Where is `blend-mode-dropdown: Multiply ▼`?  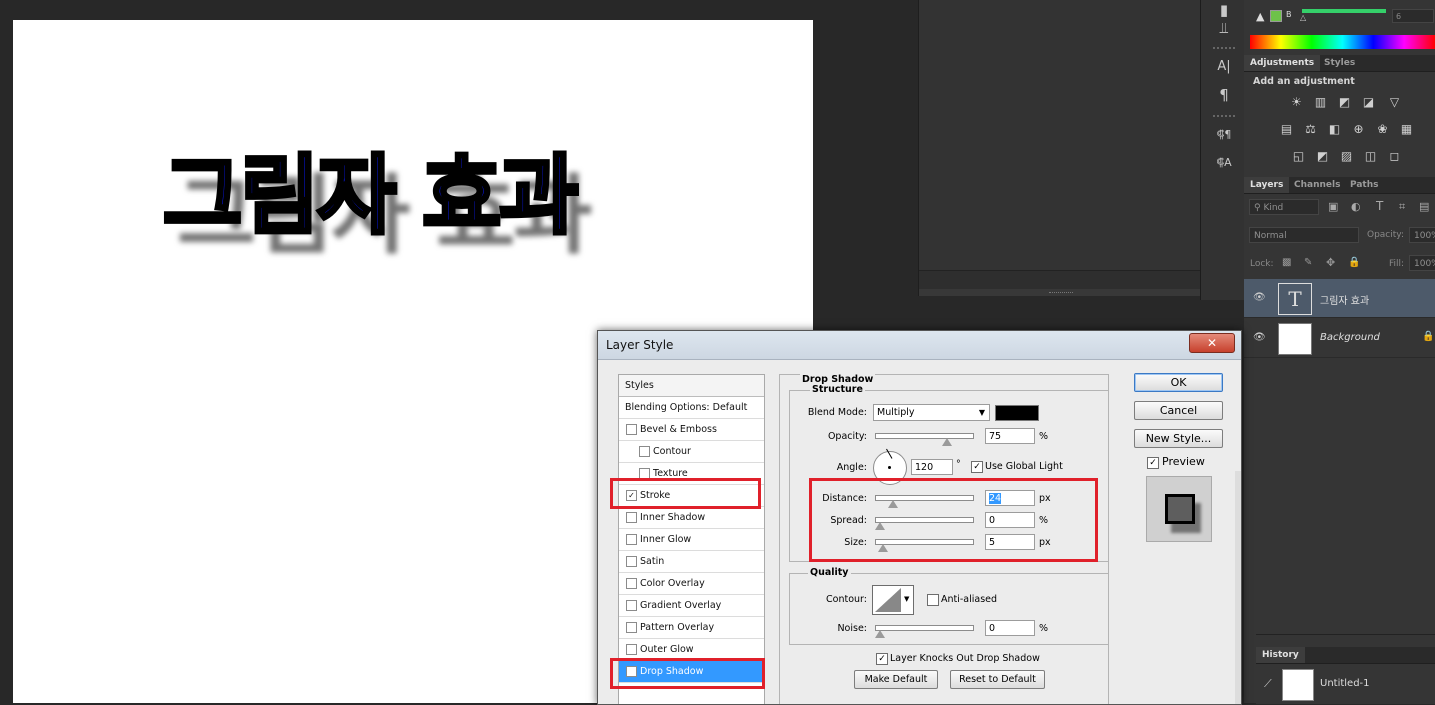
blend-mode-dropdown: Multiply ▼ is located at coordinates (931, 412).